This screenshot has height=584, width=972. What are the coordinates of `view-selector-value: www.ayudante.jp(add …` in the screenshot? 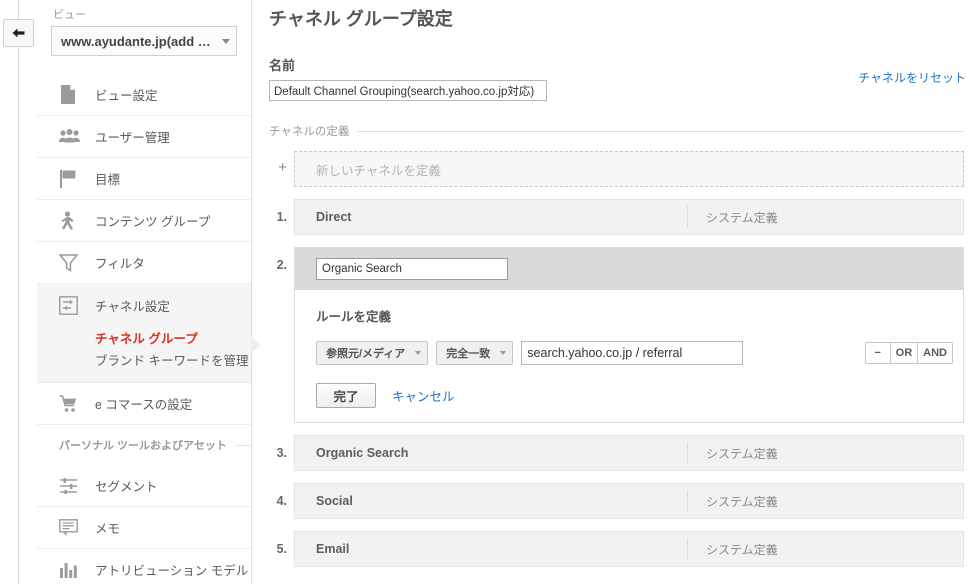 It's located at (136, 41).